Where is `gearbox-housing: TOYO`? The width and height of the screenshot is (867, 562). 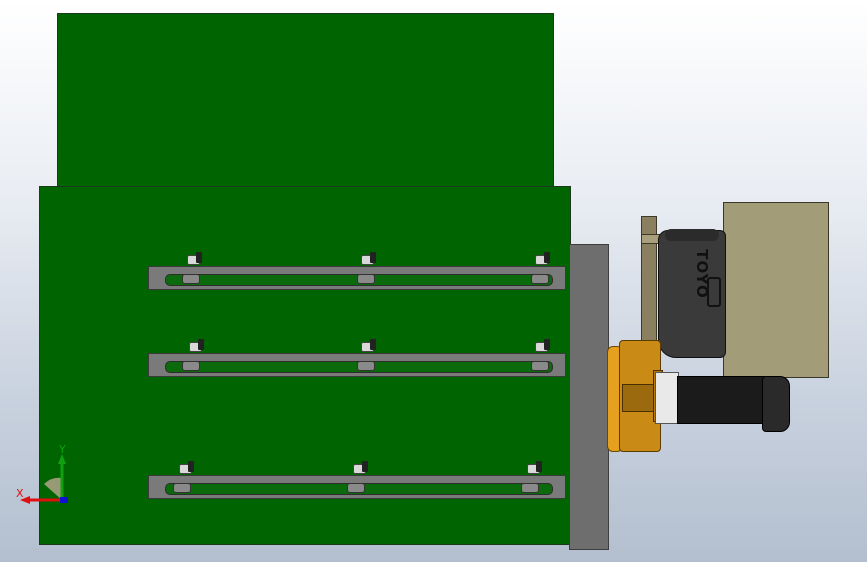 gearbox-housing: TOYO is located at coordinates (692, 293).